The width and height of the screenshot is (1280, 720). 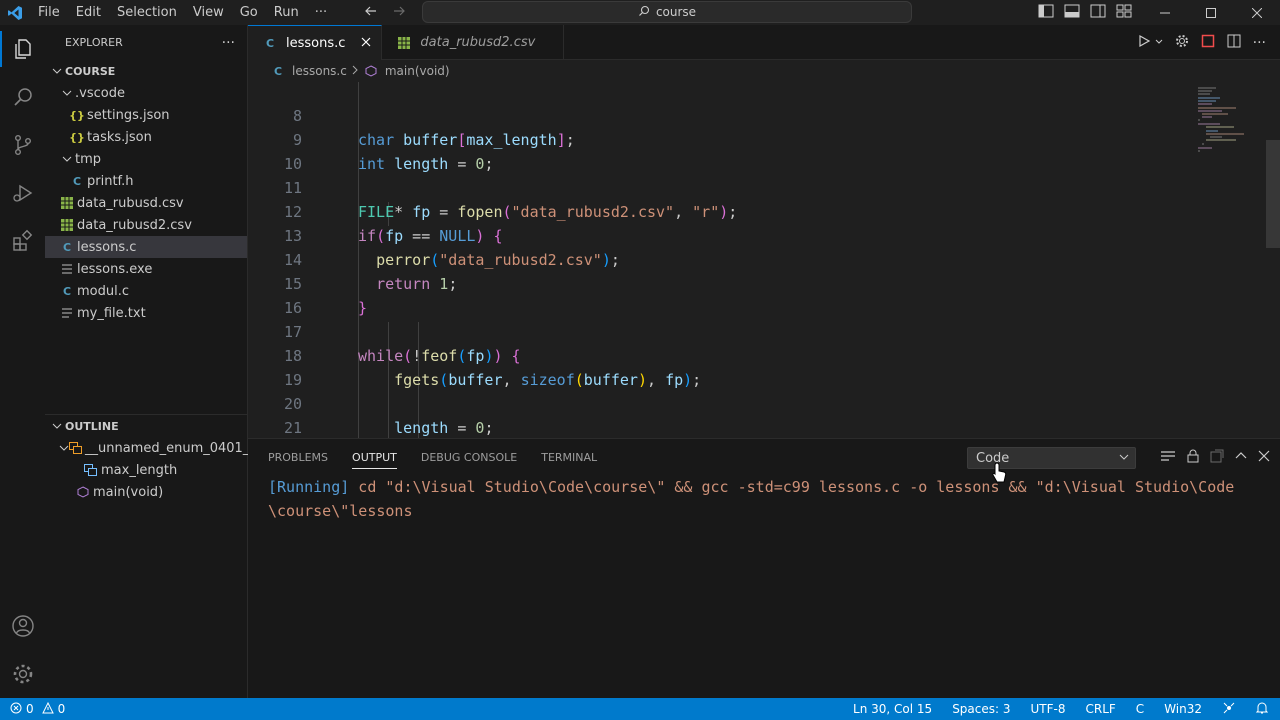 What do you see at coordinates (374, 457) in the screenshot?
I see `tab-output: OUTPUT` at bounding box center [374, 457].